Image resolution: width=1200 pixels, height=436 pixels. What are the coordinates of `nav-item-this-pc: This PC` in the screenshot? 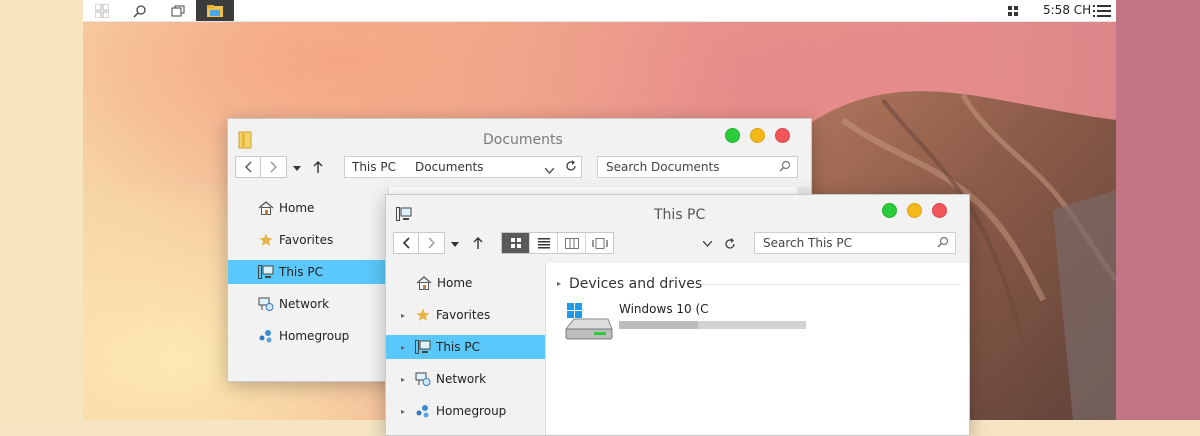 It's located at (308, 272).